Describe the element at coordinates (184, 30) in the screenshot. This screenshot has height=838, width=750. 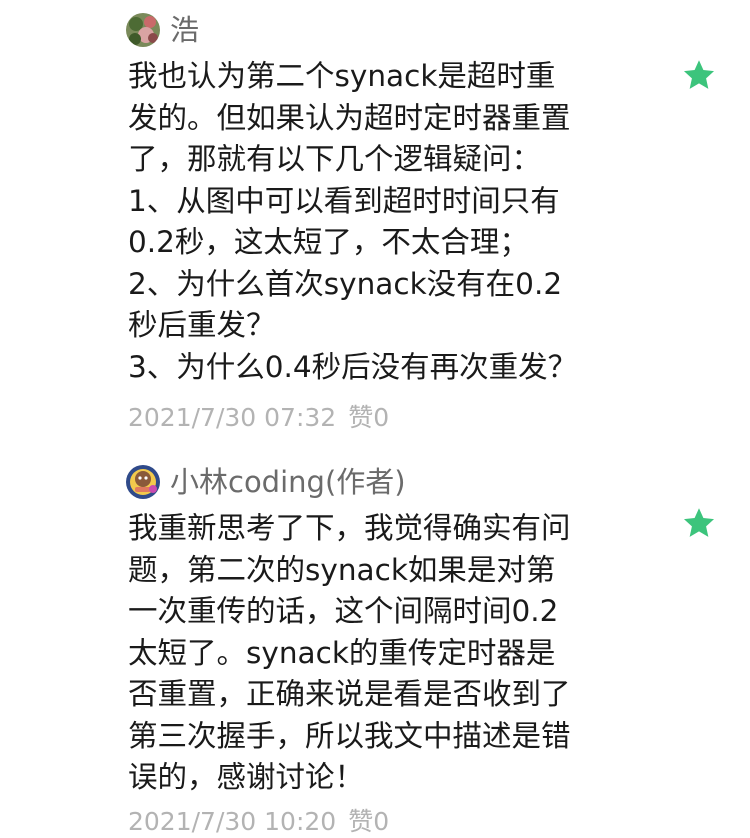
I see `username: 浩` at that location.